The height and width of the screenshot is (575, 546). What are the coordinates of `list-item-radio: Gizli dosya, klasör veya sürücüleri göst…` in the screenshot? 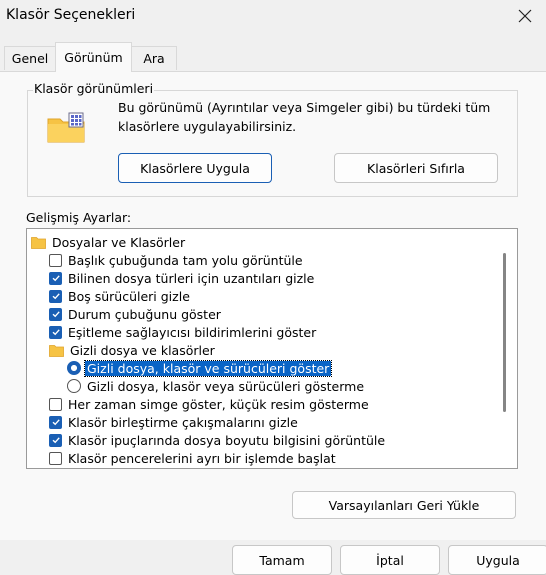 It's located at (215, 386).